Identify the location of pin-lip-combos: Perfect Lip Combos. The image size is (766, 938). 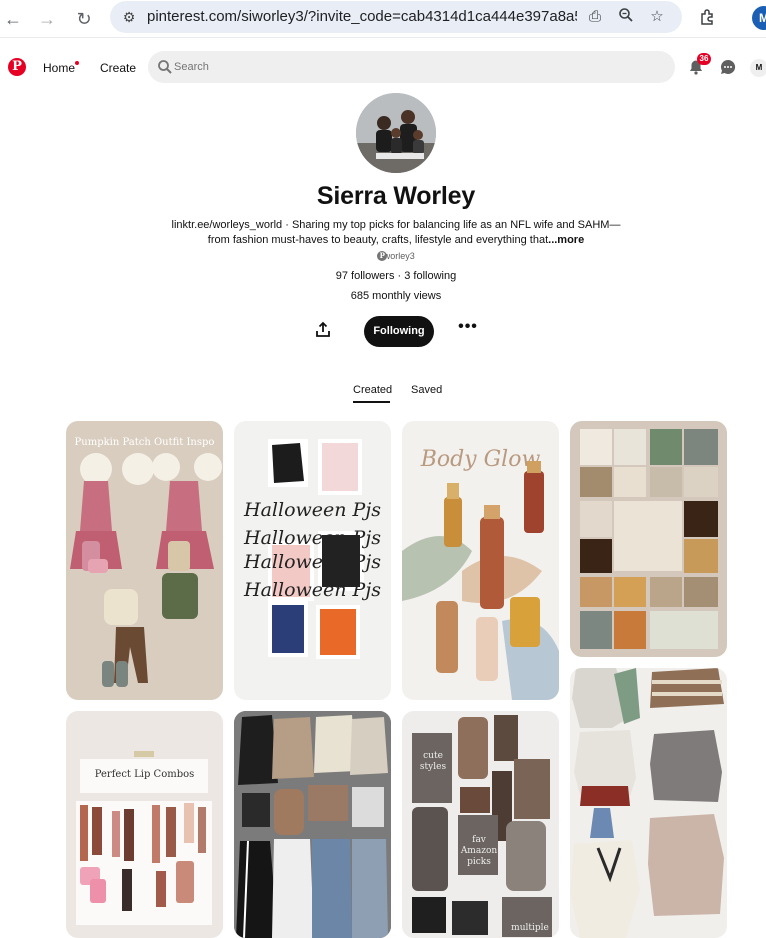
(144, 824).